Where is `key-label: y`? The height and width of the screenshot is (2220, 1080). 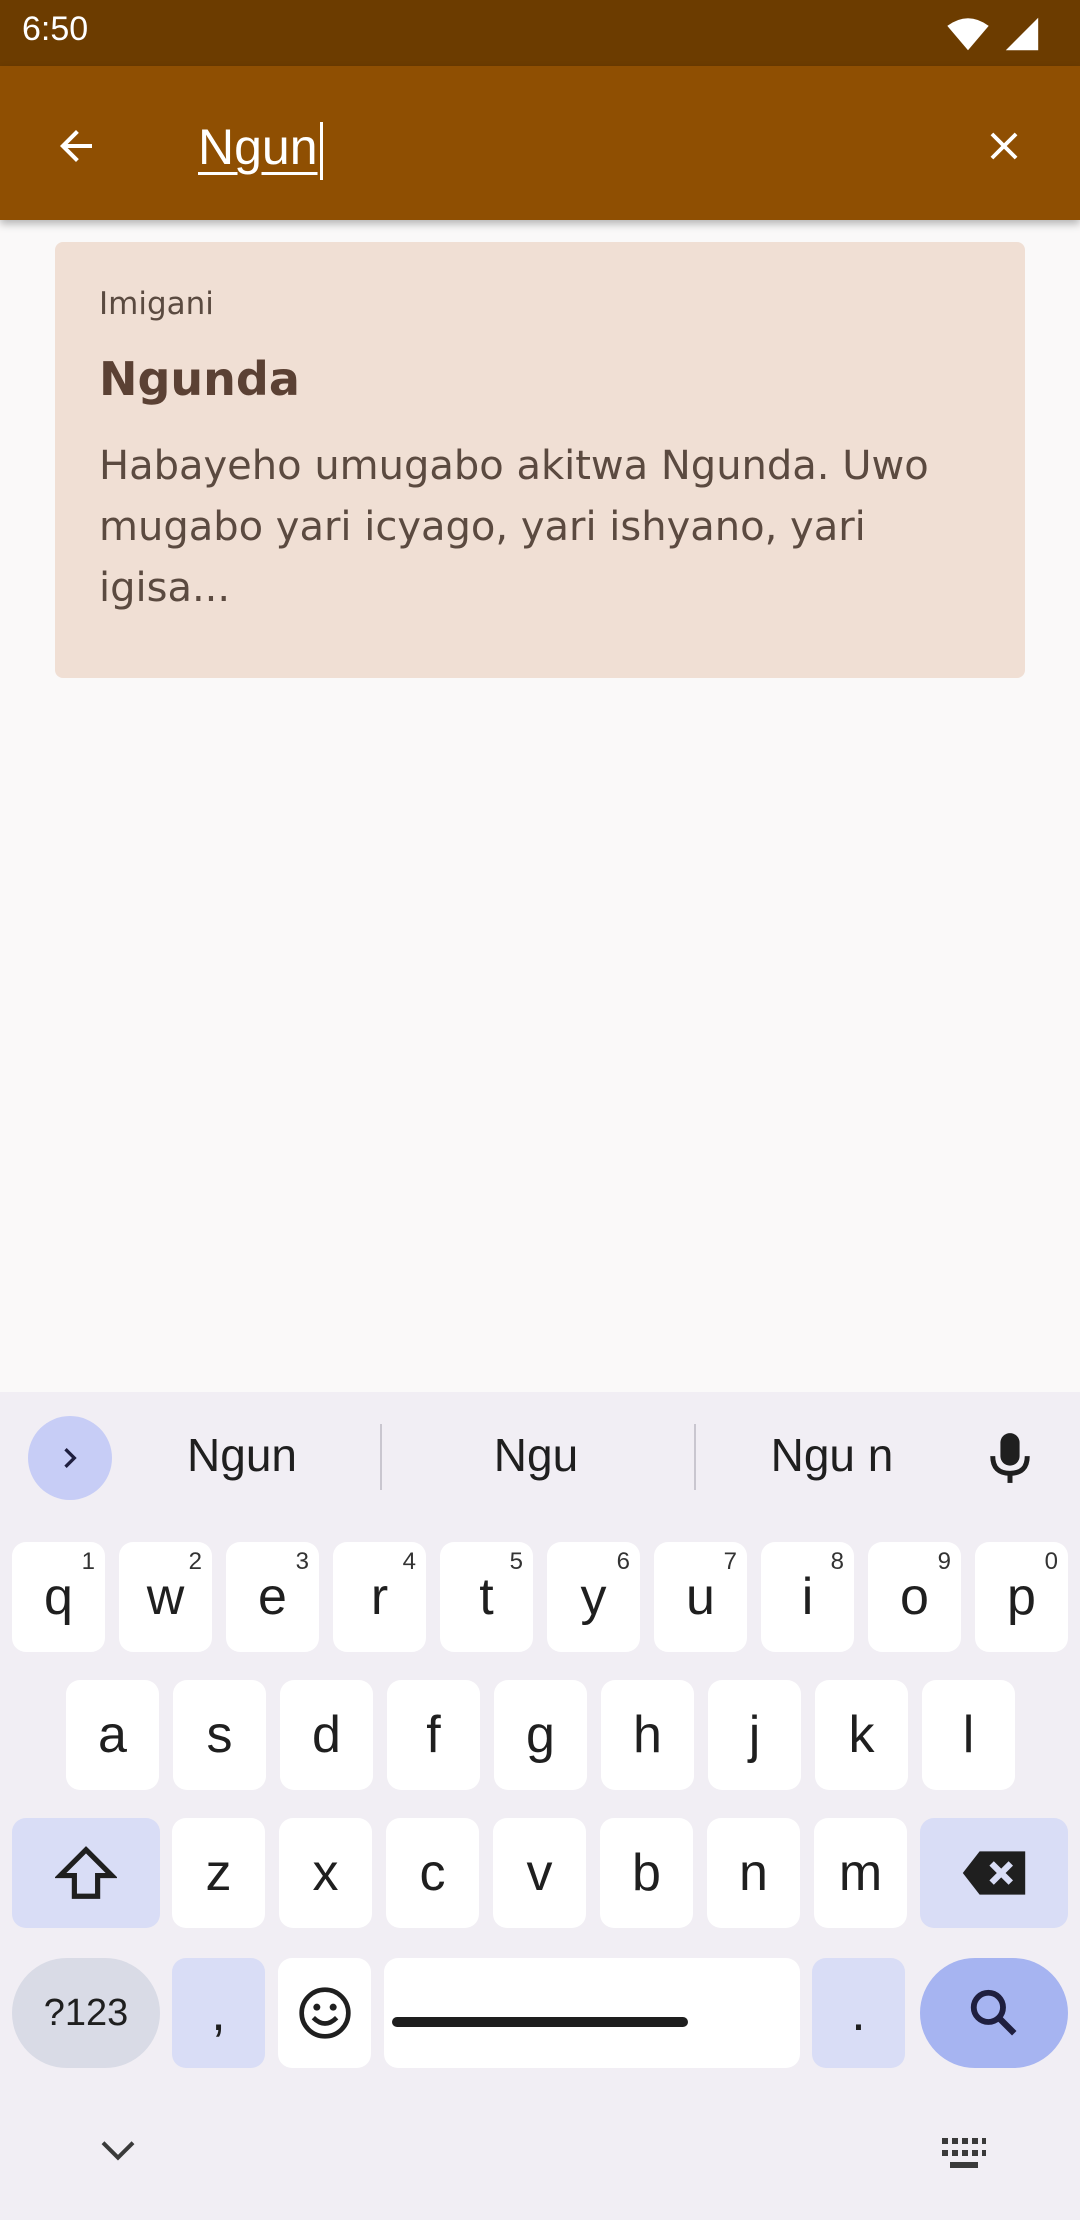
key-label: y is located at coordinates (593, 1597).